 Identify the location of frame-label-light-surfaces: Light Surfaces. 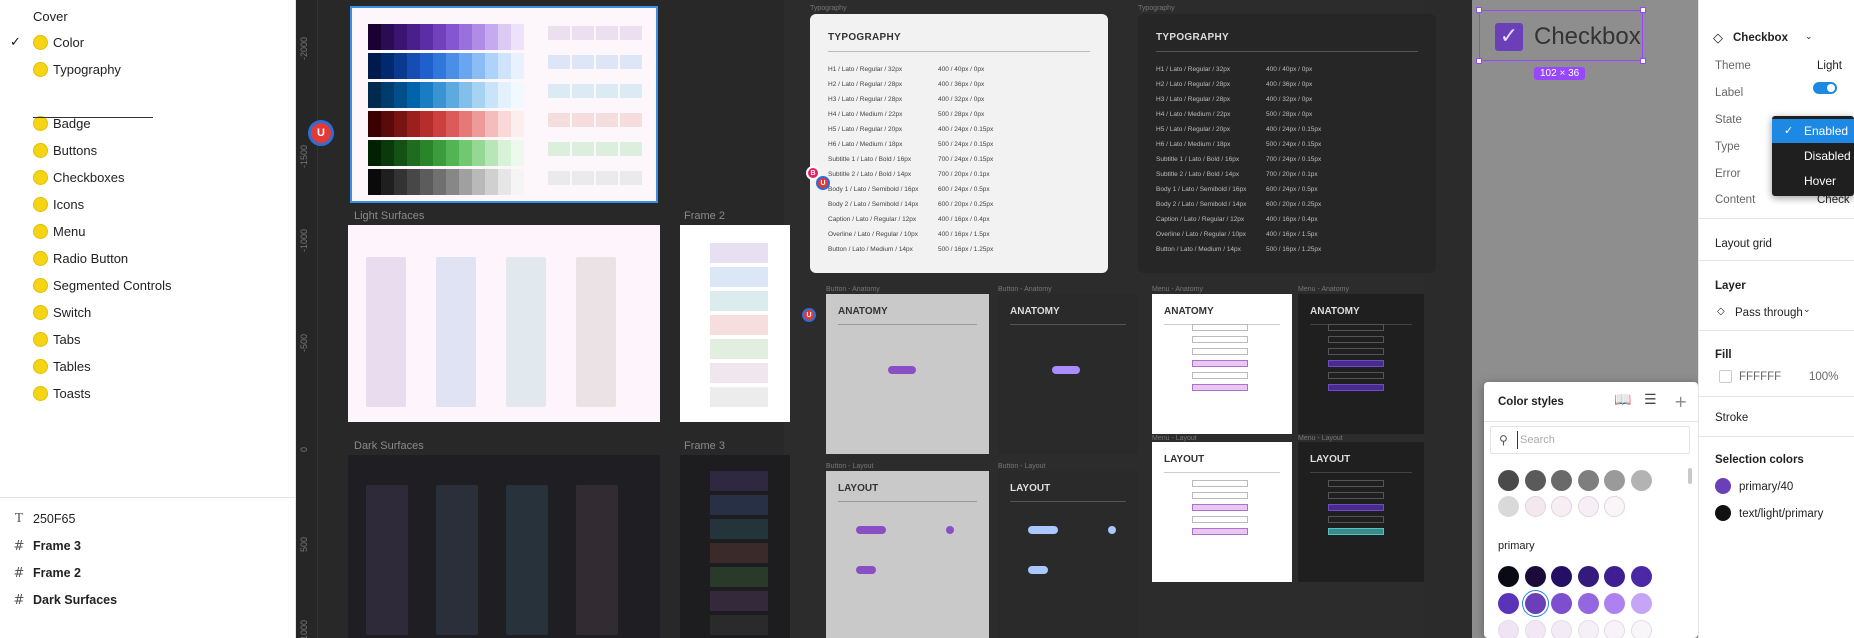
(389, 216).